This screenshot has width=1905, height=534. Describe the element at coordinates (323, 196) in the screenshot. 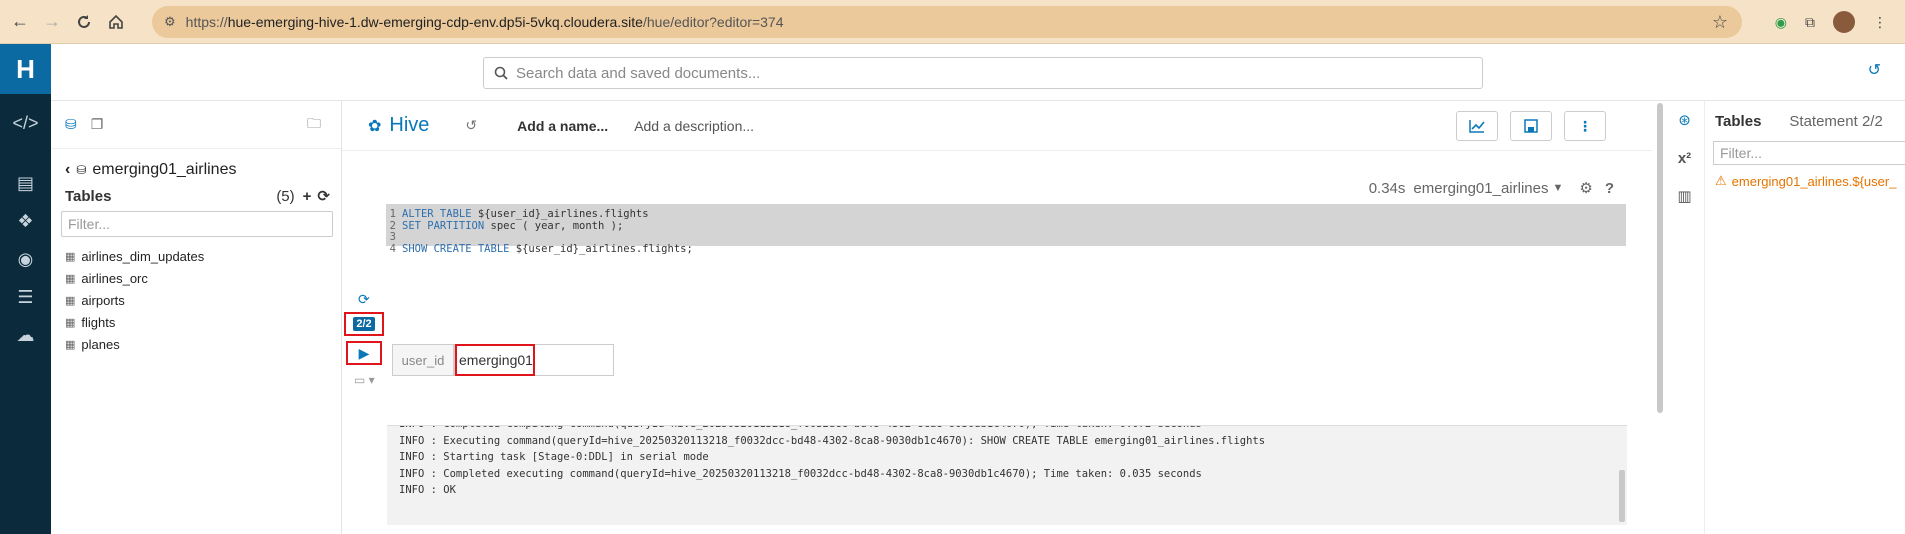

I see `refresh-icon: ⟳` at that location.